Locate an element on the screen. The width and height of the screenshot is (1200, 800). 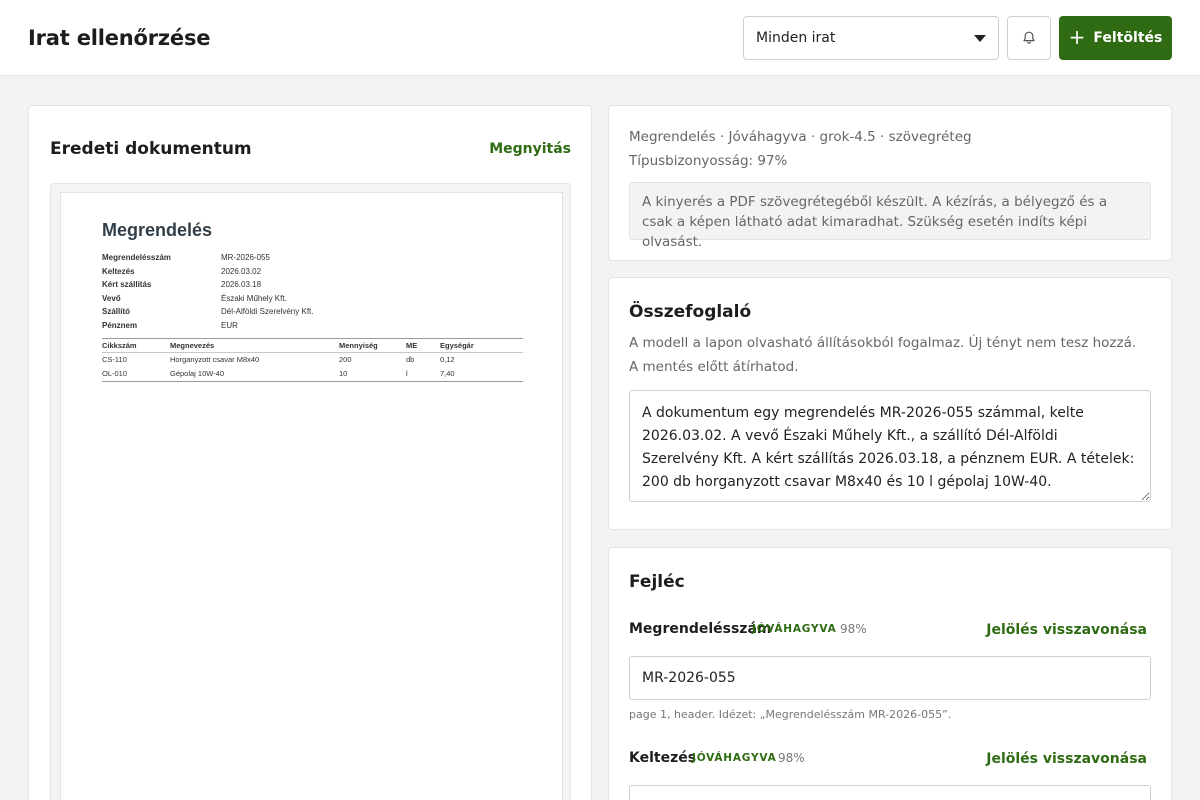
document-meta-row: Kért szállítás 2026.03.18 is located at coordinates (292, 286).